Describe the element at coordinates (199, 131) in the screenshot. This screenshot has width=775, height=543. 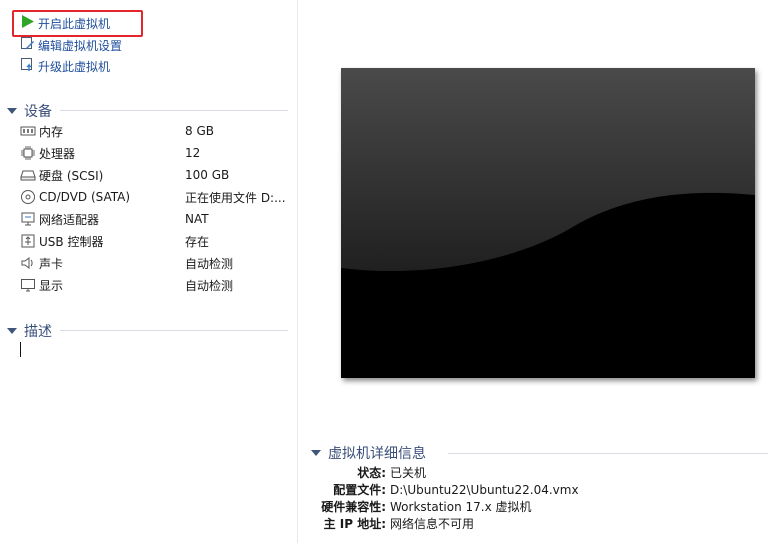
I see `device-value: 8 GB` at that location.